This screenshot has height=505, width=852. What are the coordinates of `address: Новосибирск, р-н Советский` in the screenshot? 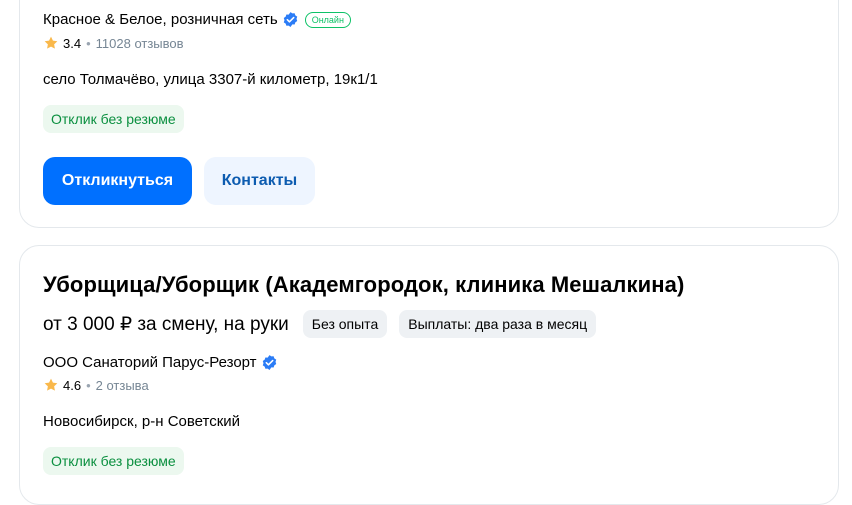 It's located at (142, 421).